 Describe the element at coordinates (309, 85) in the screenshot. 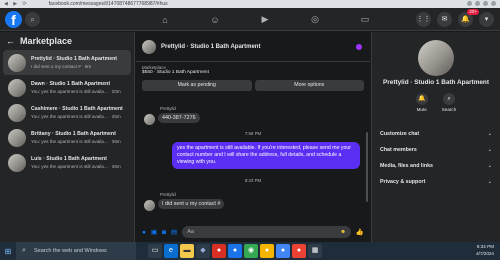

I see `more-options-button: More options` at that location.